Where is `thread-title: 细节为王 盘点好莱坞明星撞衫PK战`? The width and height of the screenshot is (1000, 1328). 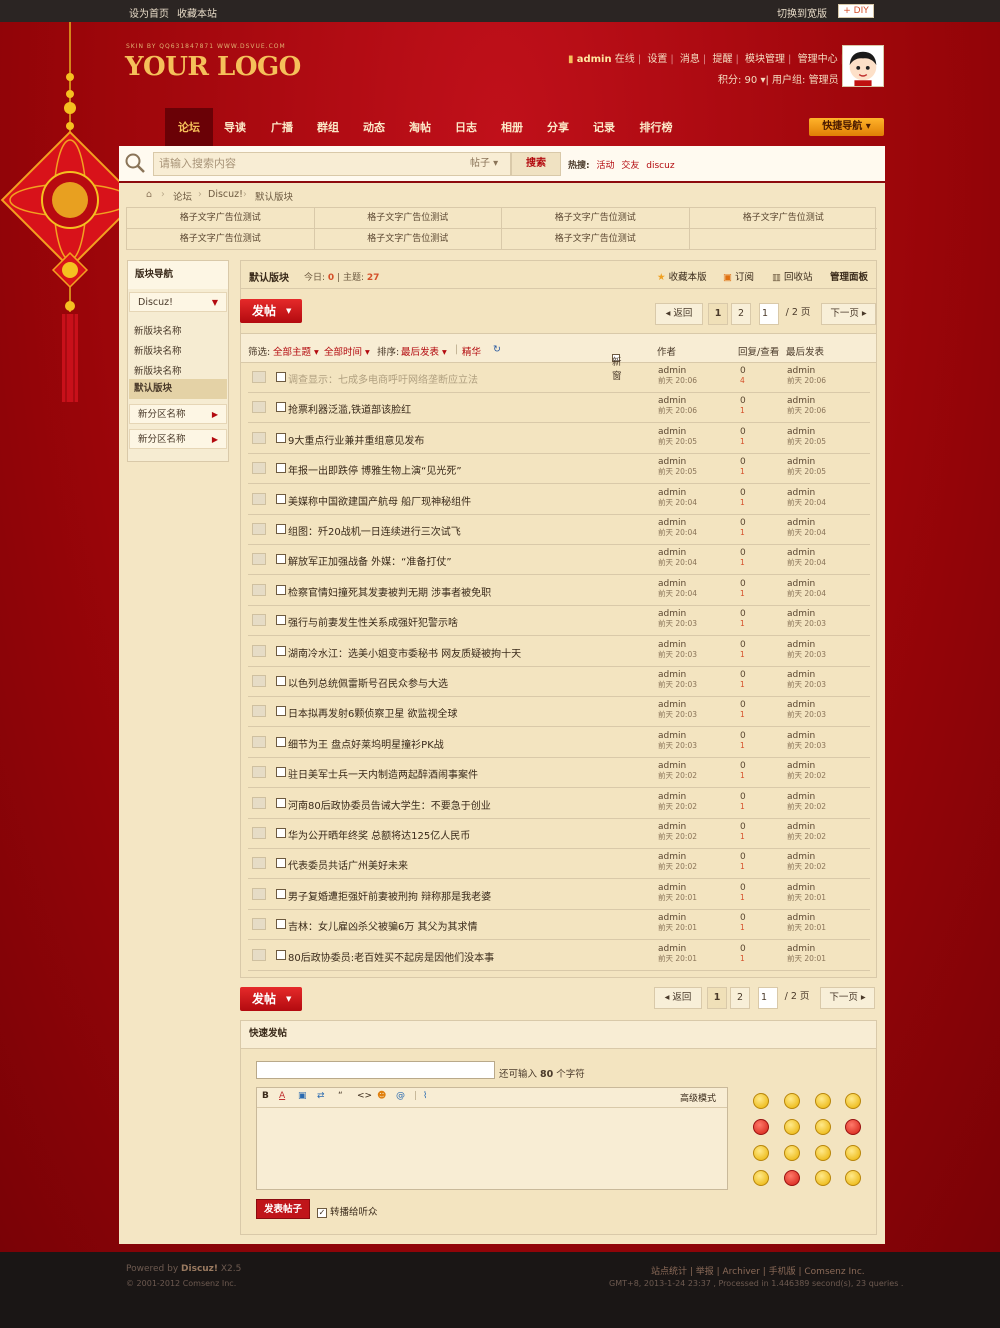
thread-title: 细节为王 盘点好莱坞明星撞衫PK战 is located at coordinates (366, 743).